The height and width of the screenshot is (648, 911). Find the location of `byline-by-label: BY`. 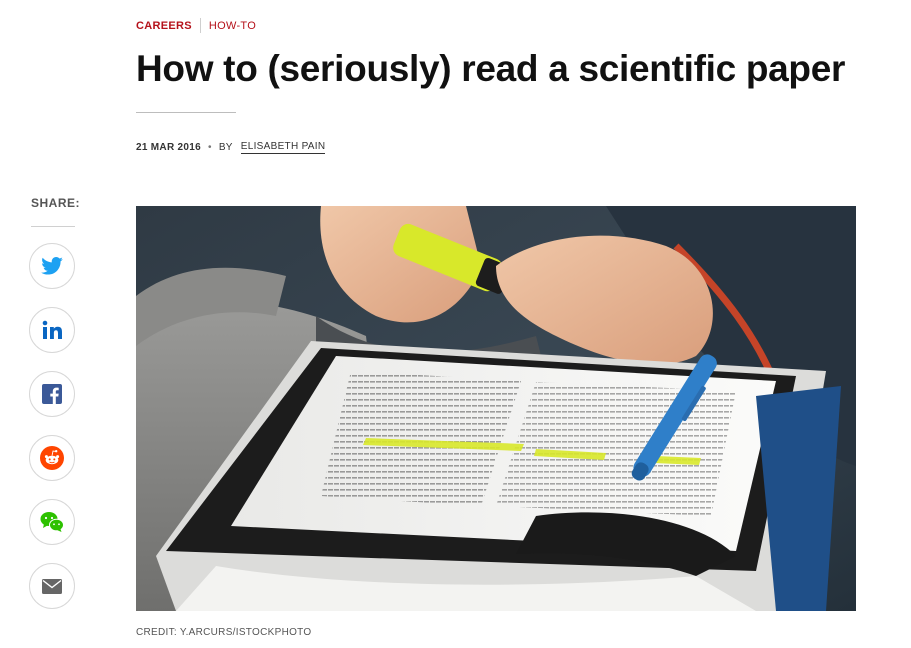

byline-by-label: BY is located at coordinates (225, 147).